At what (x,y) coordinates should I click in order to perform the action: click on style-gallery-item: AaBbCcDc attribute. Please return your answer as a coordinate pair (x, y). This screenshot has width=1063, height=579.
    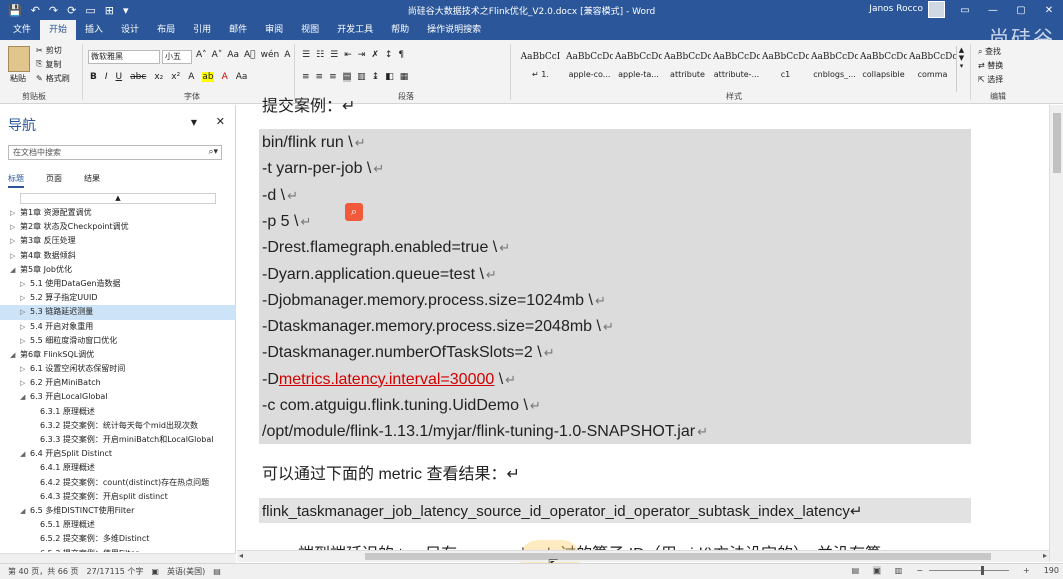
    Looking at the image, I should click on (687, 69).